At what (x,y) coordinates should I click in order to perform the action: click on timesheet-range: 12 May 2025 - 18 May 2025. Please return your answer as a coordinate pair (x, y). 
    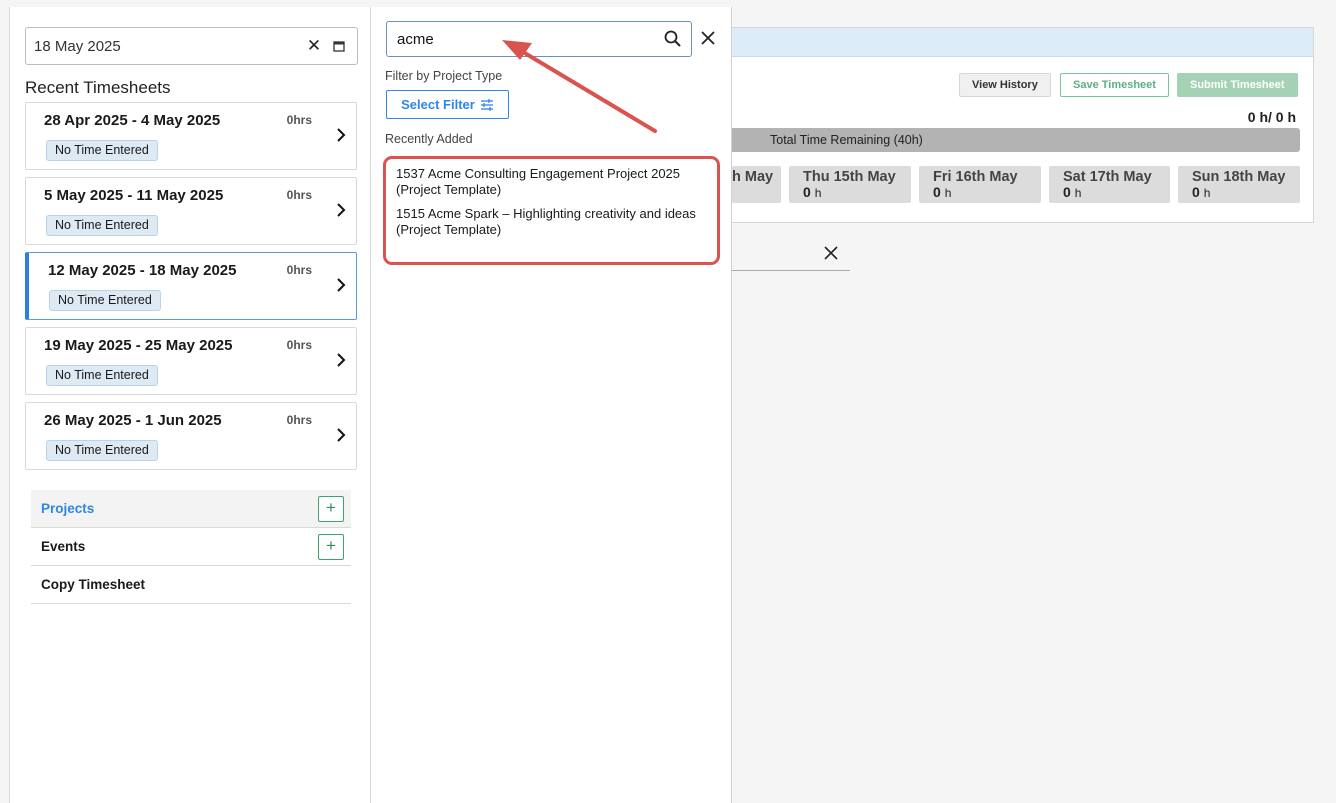
    Looking at the image, I should click on (142, 270).